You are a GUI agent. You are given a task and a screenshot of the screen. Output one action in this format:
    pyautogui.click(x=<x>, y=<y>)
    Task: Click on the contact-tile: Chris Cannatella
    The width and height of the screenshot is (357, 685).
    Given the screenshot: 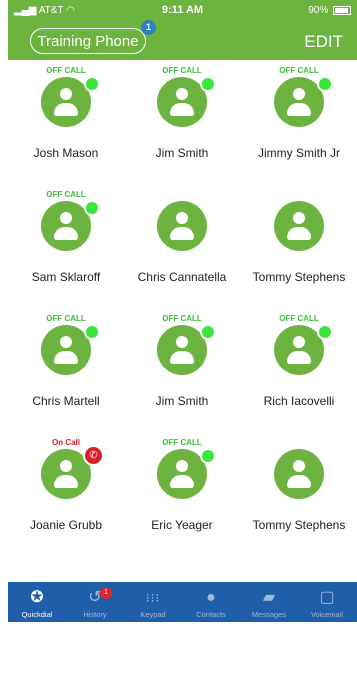 What is the action you would take?
    pyautogui.click(x=182, y=220)
    